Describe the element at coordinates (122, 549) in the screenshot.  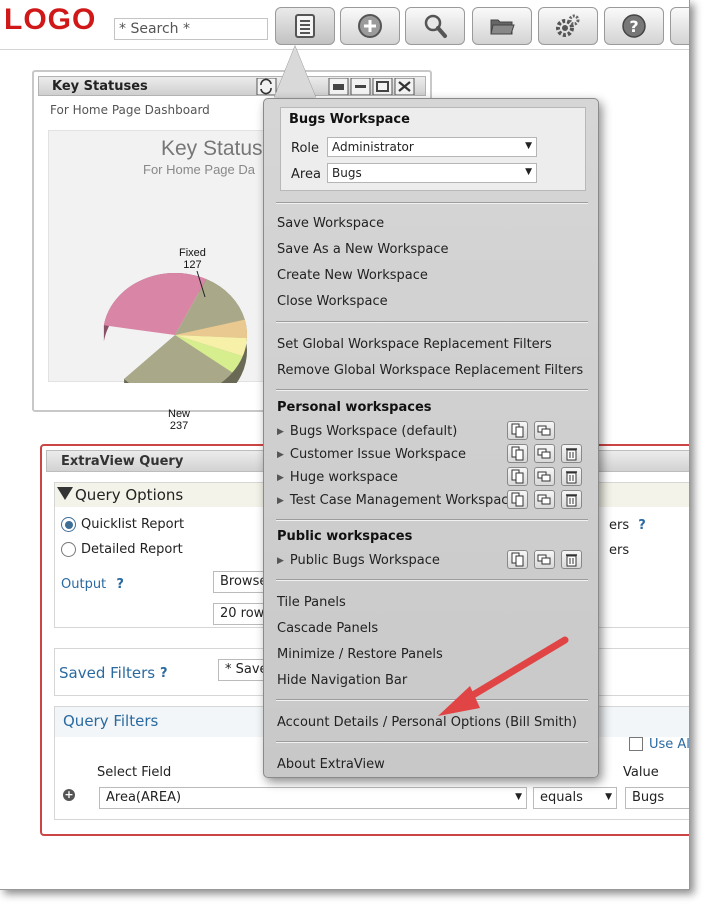
I see `radio-detailed-report: Detailed Report` at that location.